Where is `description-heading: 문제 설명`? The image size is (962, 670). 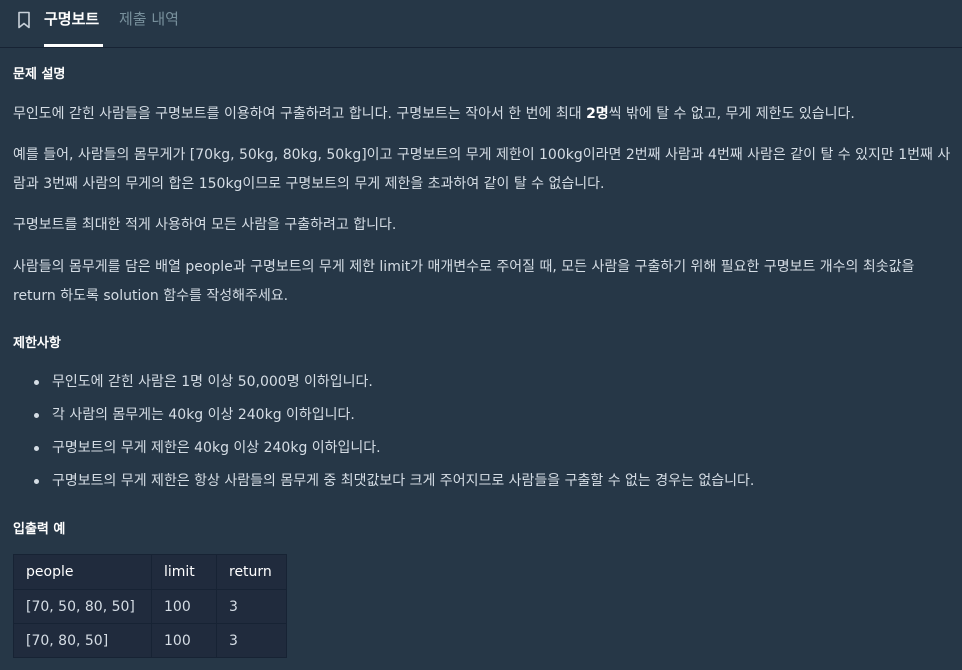
description-heading: 문제 설명 is located at coordinates (39, 74).